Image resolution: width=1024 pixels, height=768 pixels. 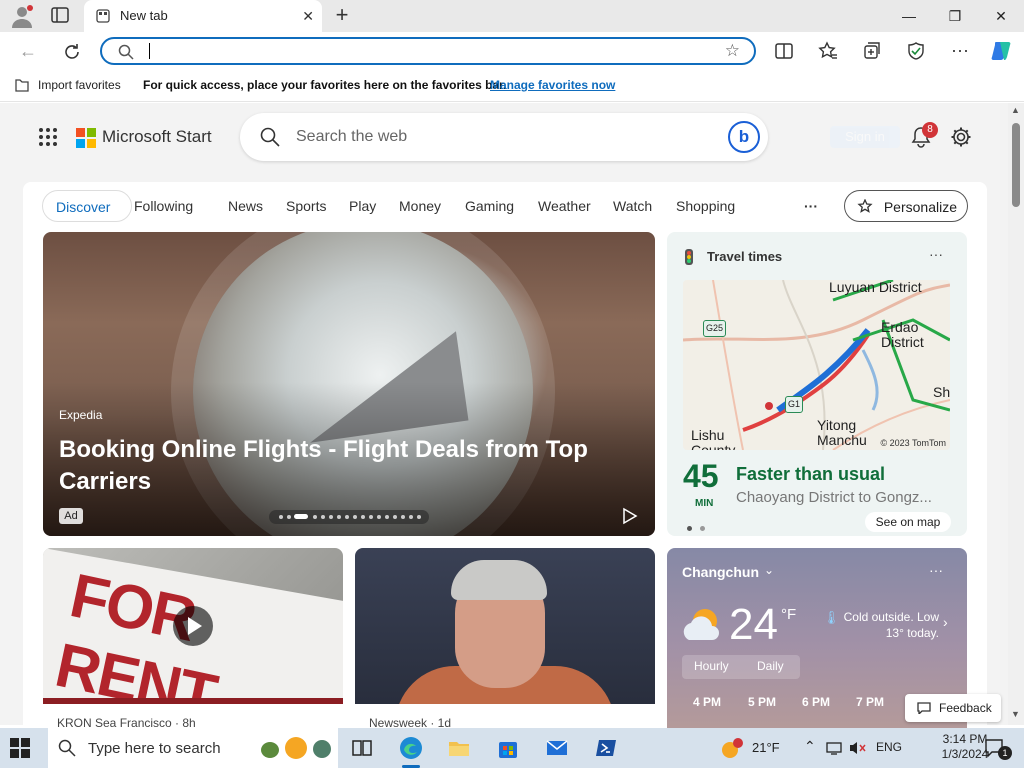 What do you see at coordinates (908, 522) in the screenshot?
I see `see-on-map-button: See on map` at bounding box center [908, 522].